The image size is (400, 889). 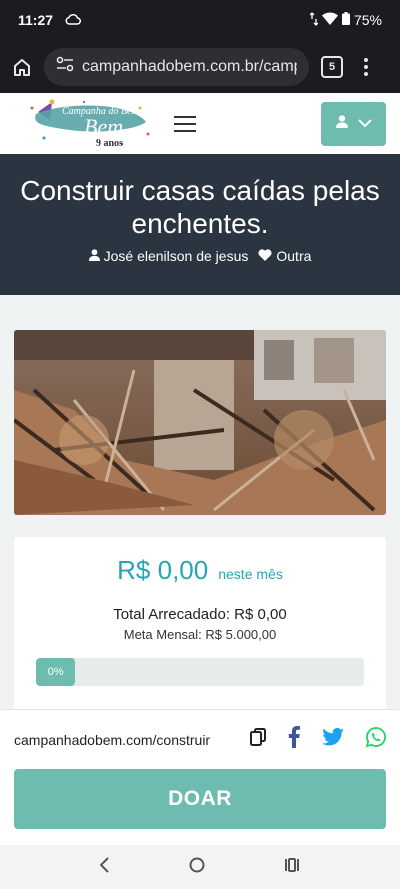 I want to click on site-logo: Campanha do Bem Bem 9 anos, so click(x=90, y=124).